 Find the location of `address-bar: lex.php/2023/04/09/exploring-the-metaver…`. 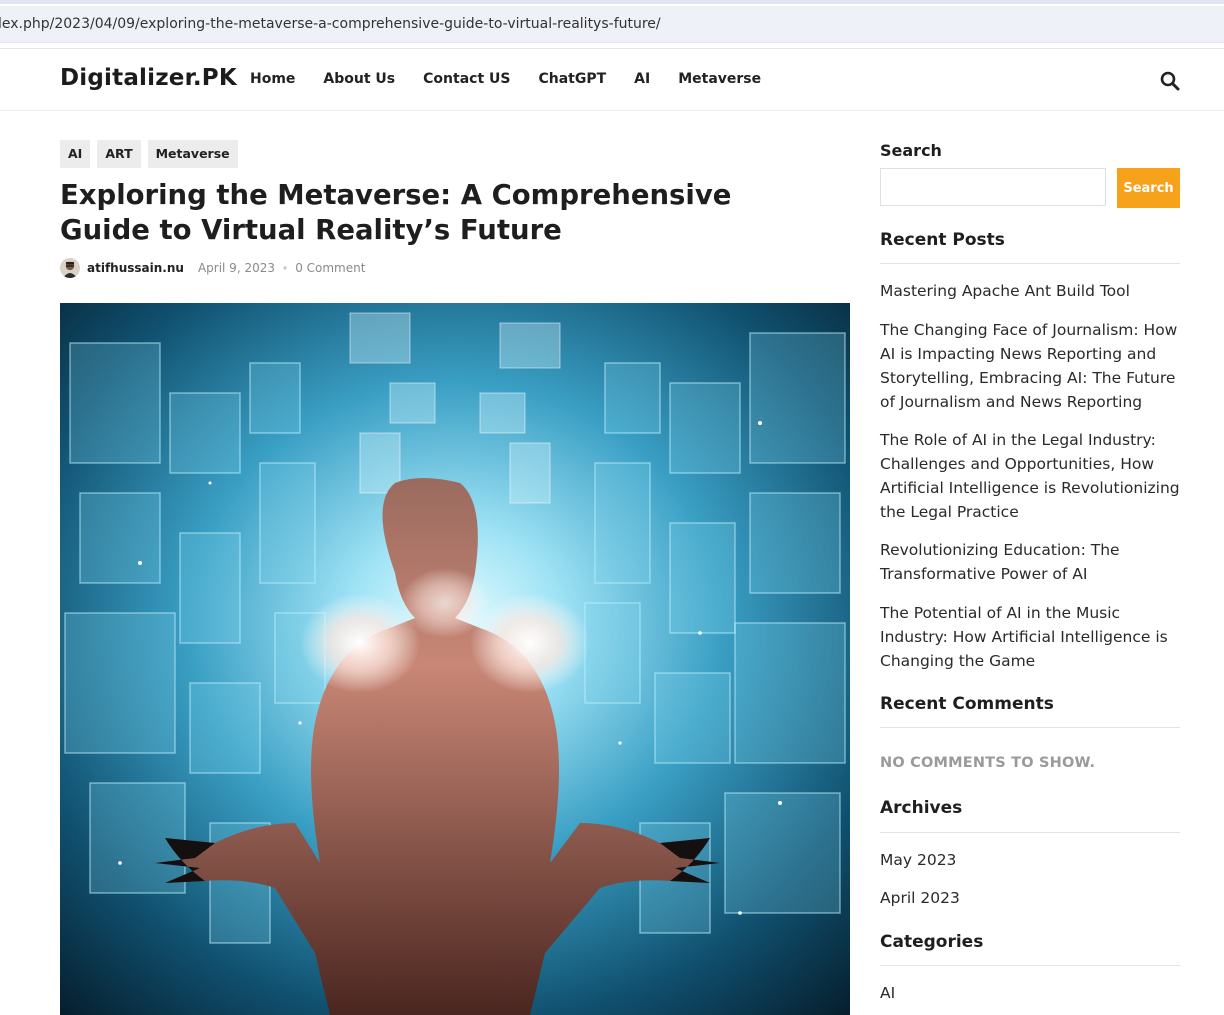

address-bar: lex.php/2023/04/09/exploring-the-metaver… is located at coordinates (612, 24).